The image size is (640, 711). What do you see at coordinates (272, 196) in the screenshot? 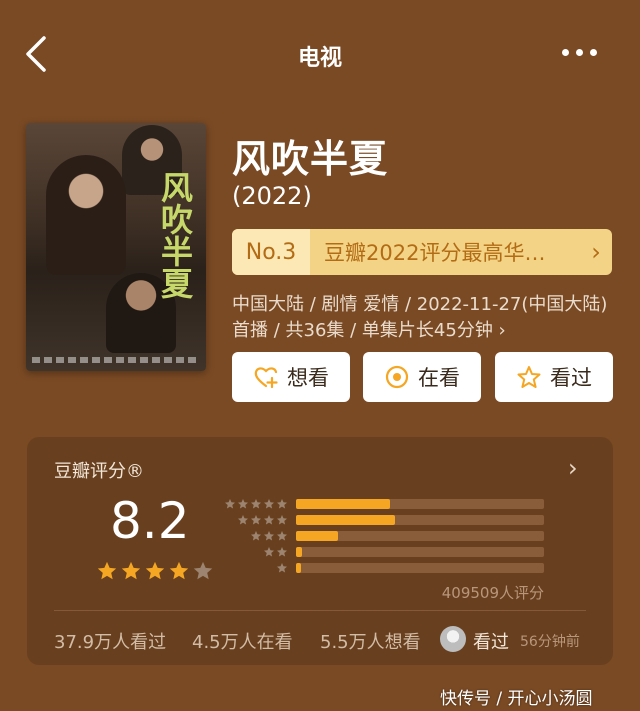
I see `show-year: (2022)` at bounding box center [272, 196].